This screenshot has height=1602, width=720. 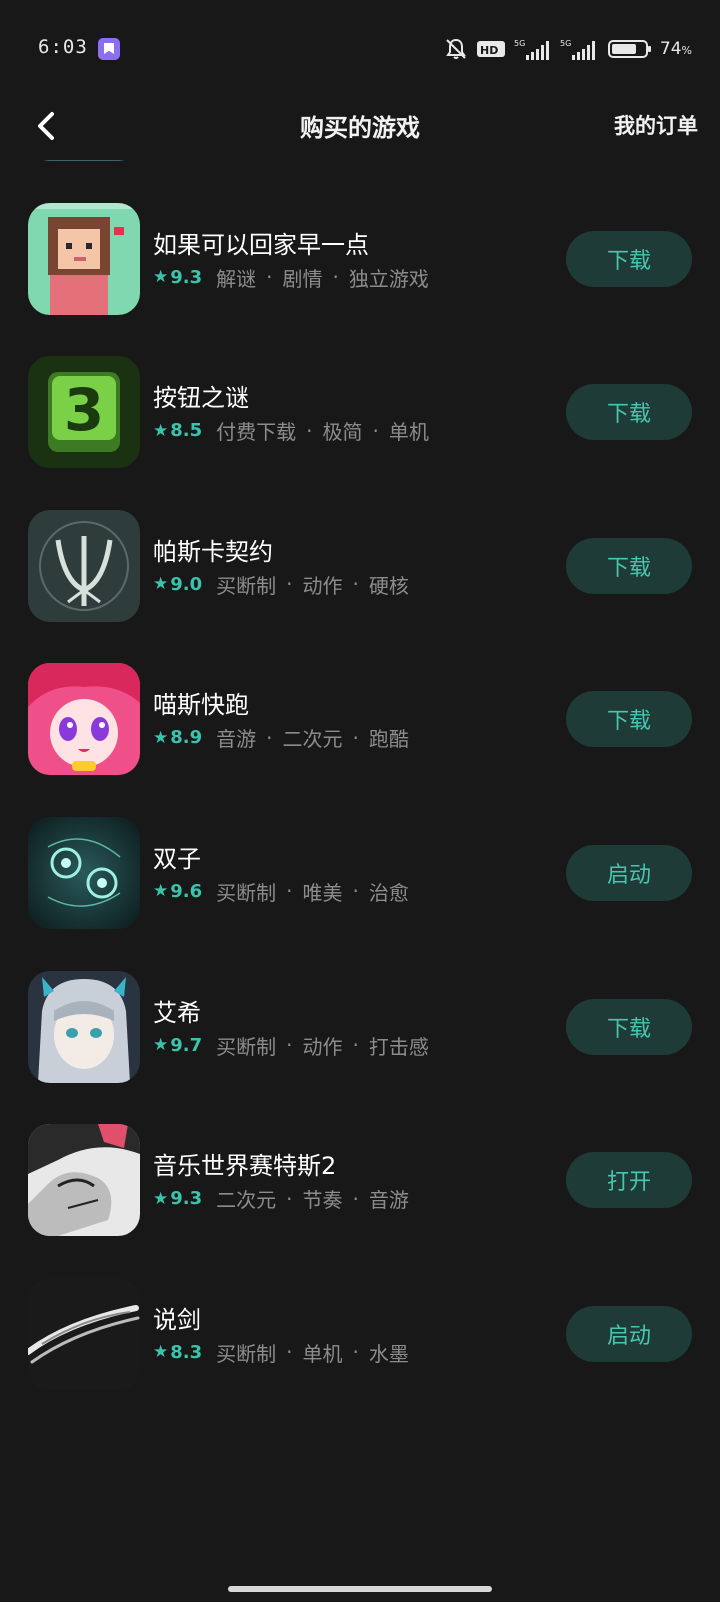 I want to click on anime-girl-icon, so click(x=84, y=719).